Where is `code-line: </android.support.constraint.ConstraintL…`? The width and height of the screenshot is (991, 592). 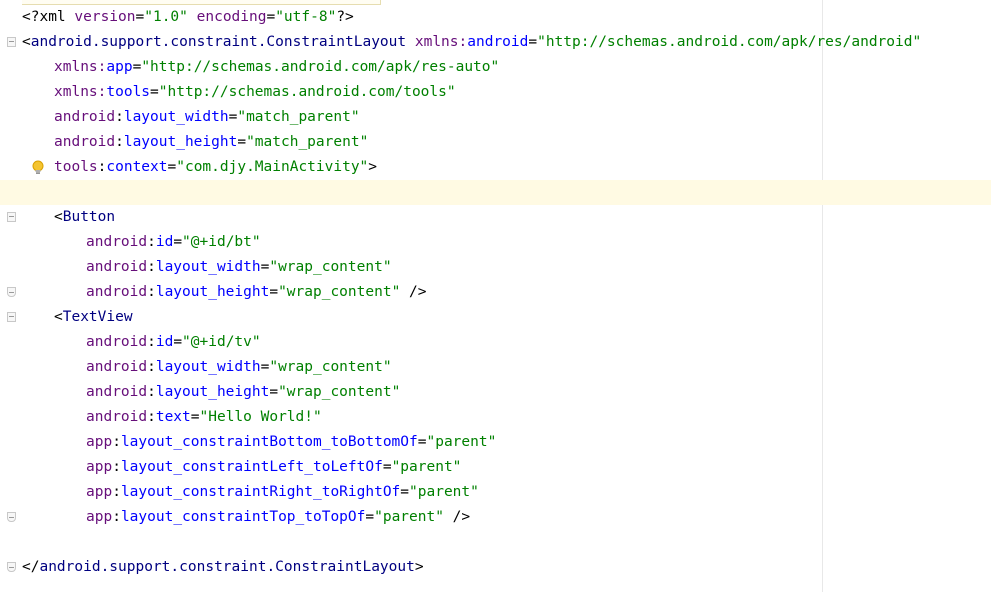
code-line: </android.support.constraint.ConstraintL… is located at coordinates (495, 567).